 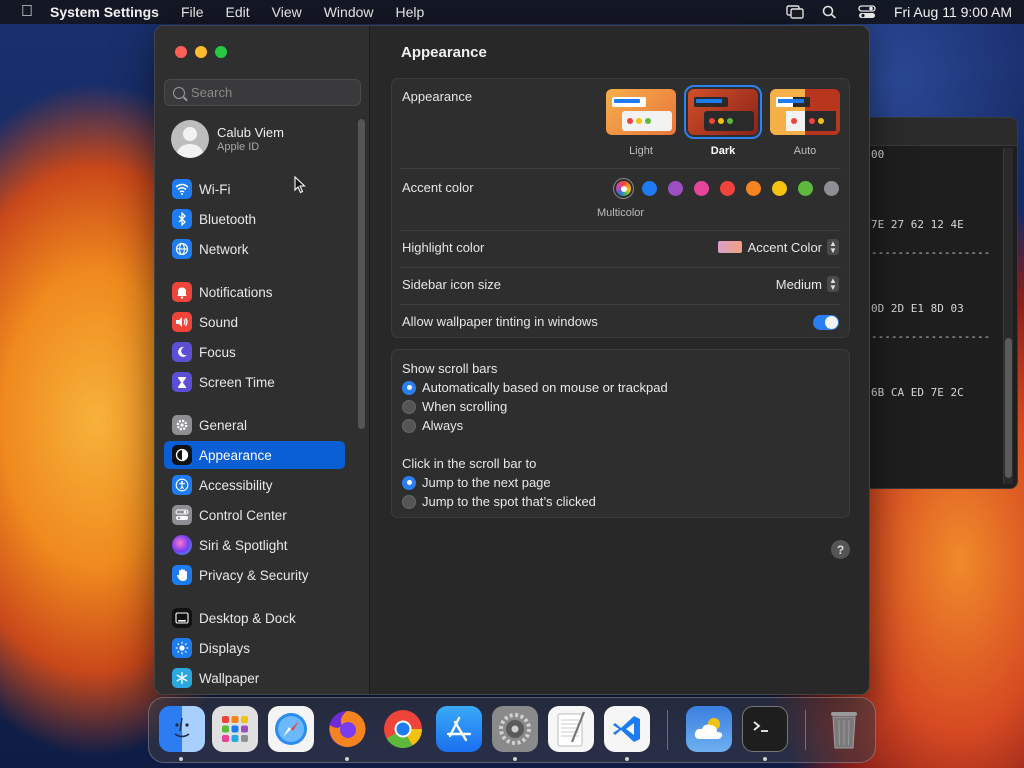 What do you see at coordinates (805, 112) in the screenshot?
I see `auto-preview` at bounding box center [805, 112].